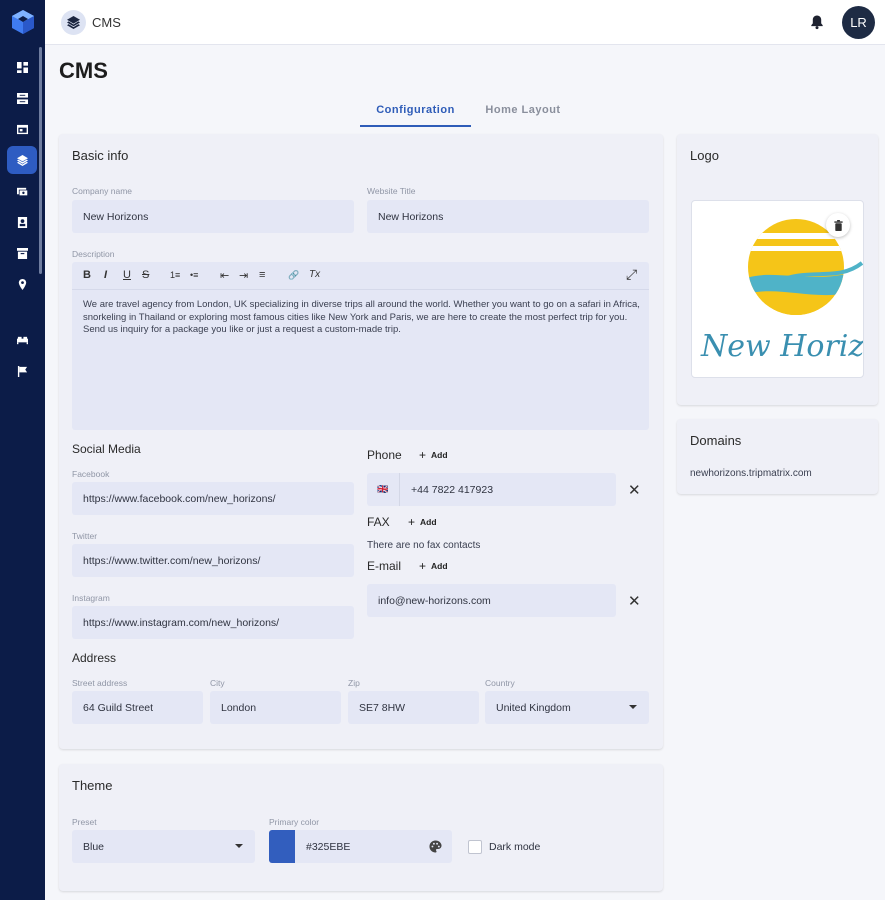  Describe the element at coordinates (127, 275) in the screenshot. I see `underline-button: U` at that location.